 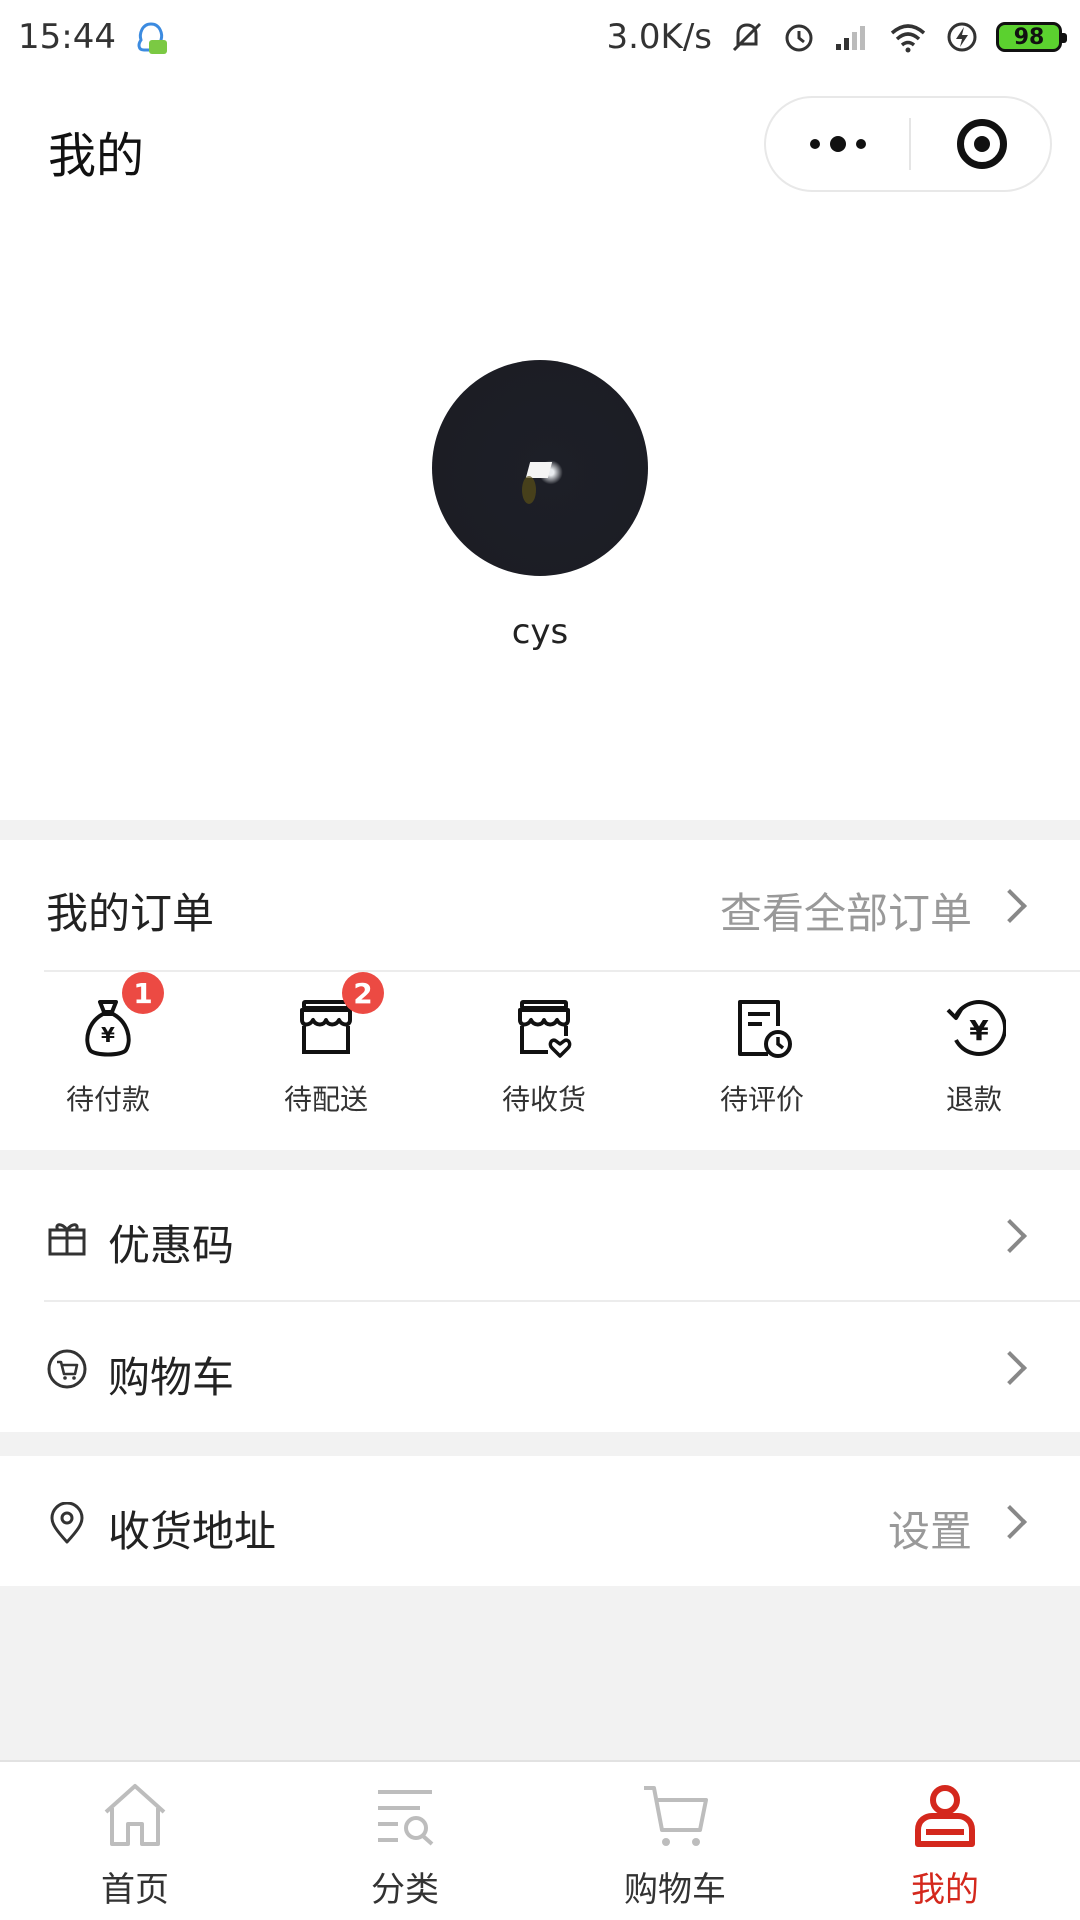 I want to click on close-target-icon, so click(x=981, y=144).